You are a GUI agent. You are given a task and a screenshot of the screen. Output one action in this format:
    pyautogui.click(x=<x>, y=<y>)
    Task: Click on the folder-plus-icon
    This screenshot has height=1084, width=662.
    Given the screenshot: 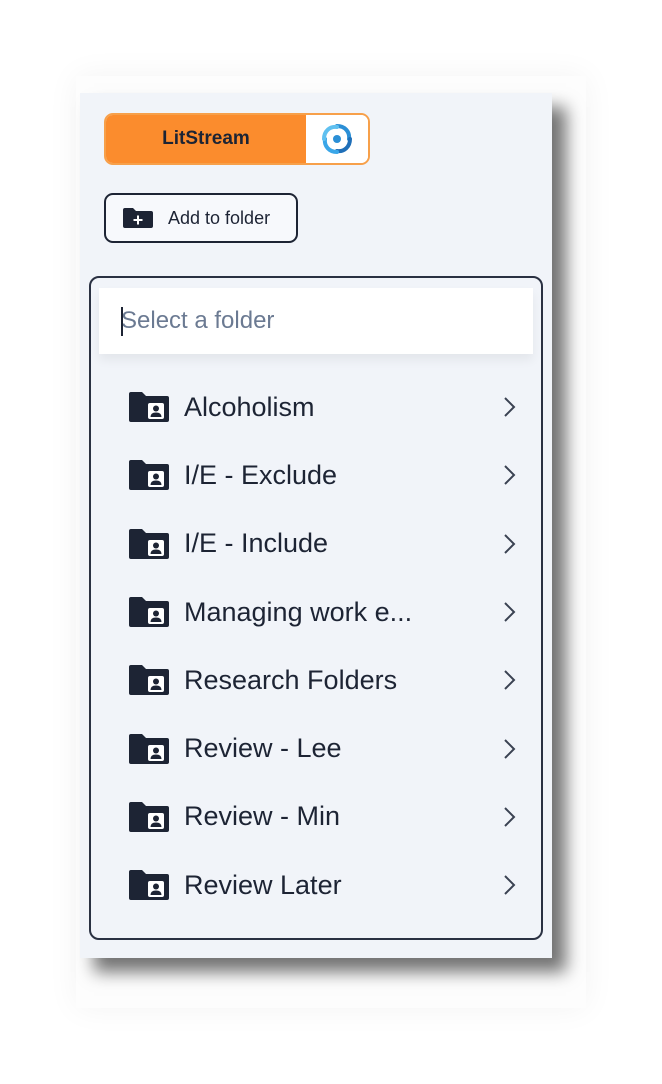 What is the action you would take?
    pyautogui.click(x=138, y=218)
    